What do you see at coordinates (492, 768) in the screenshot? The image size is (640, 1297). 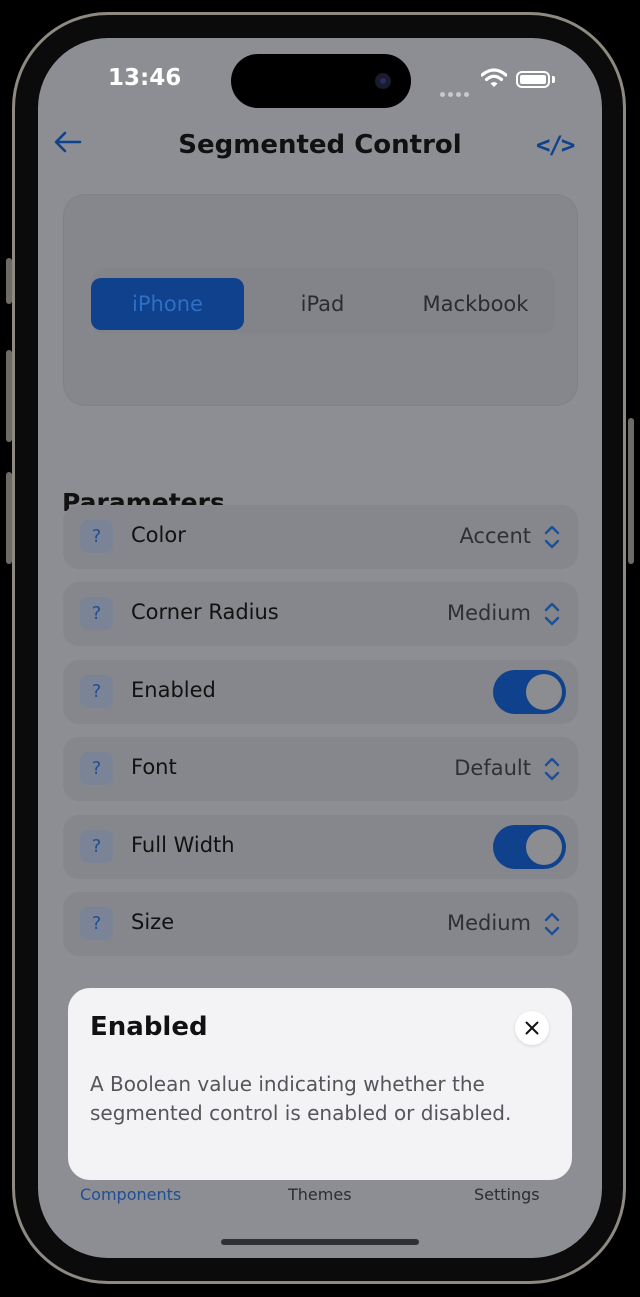 I see `param-value: Default` at bounding box center [492, 768].